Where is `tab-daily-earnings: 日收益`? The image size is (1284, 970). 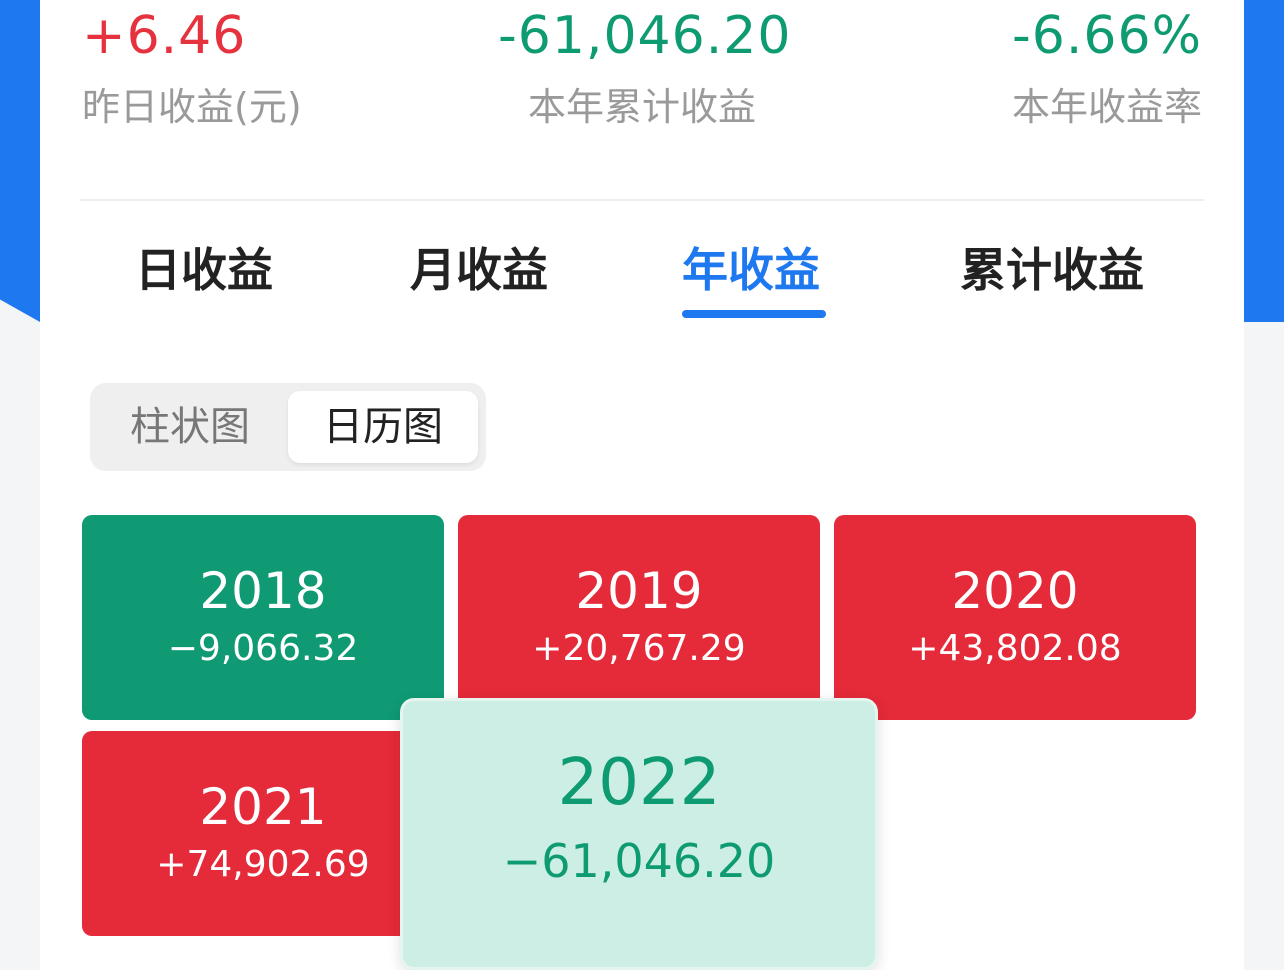 tab-daily-earnings: 日收益 is located at coordinates (204, 270).